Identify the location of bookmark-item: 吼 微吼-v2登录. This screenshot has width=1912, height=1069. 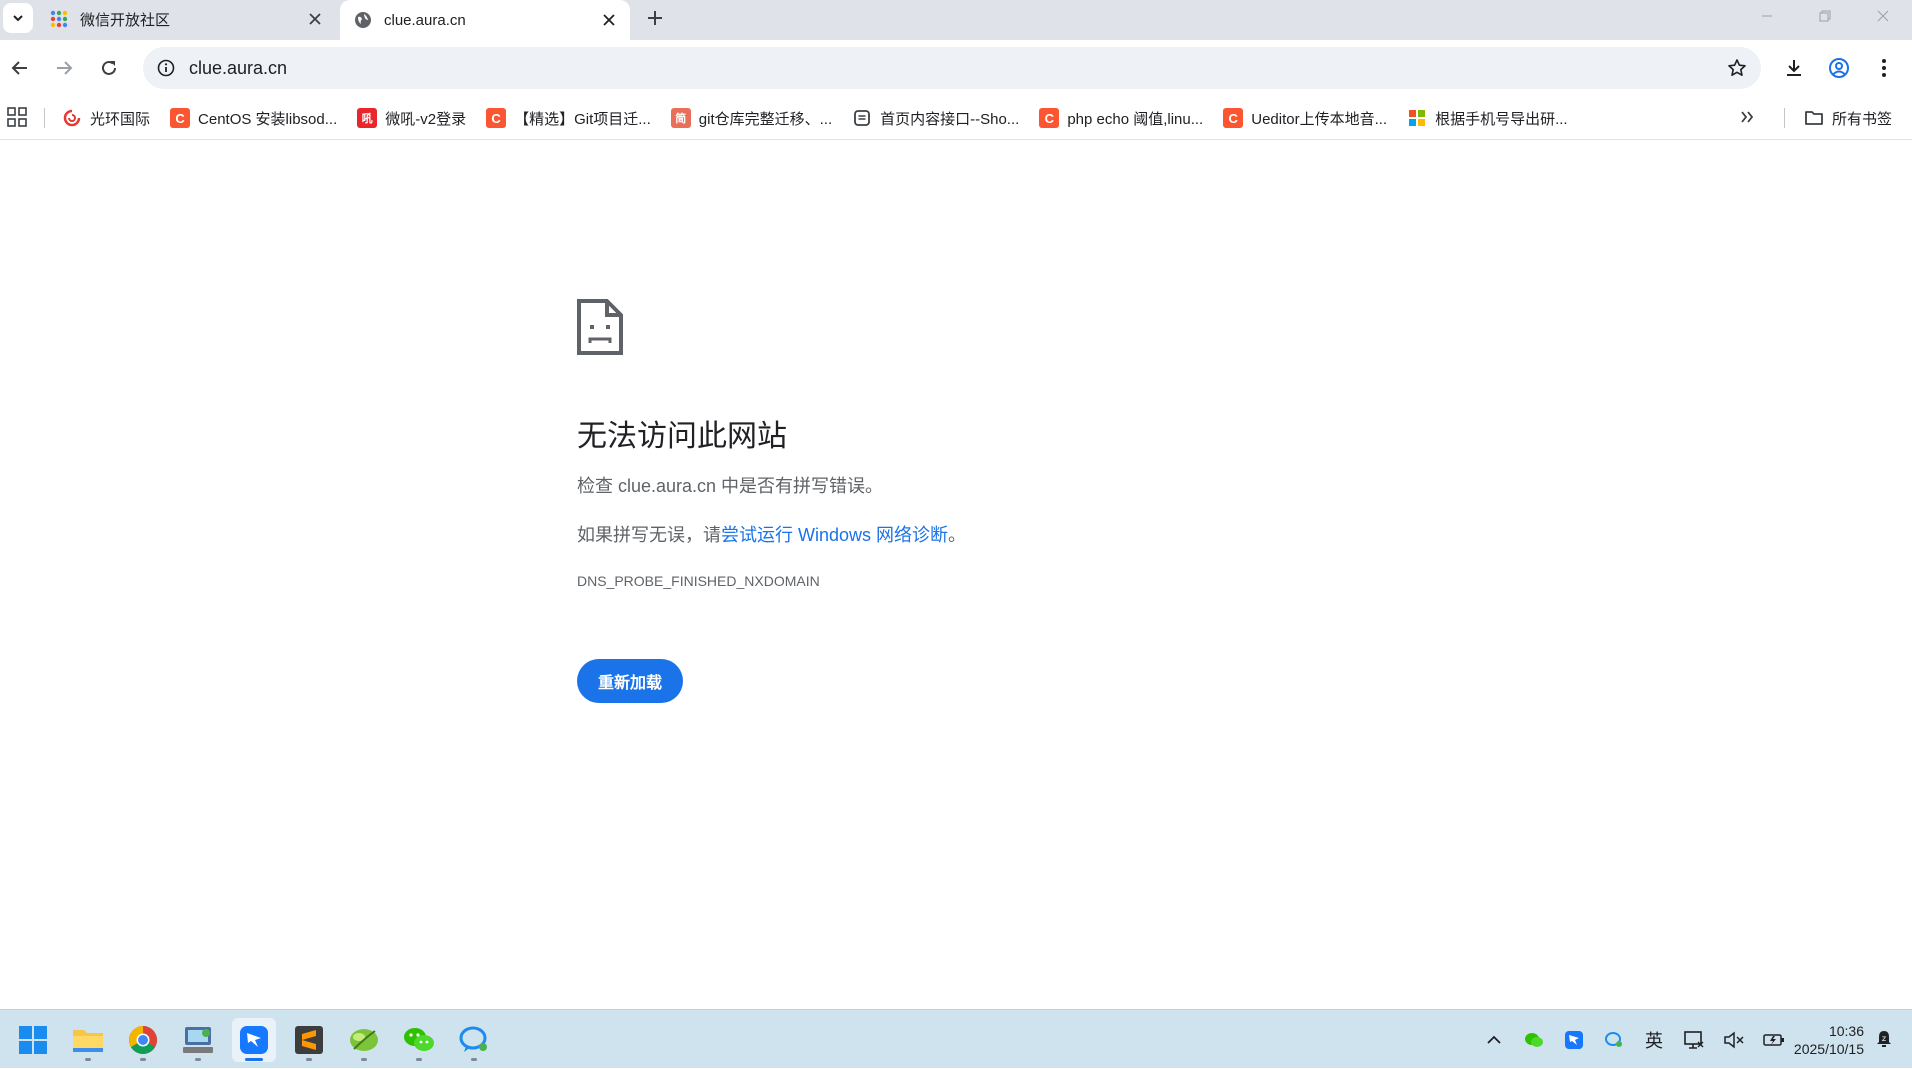
(411, 118).